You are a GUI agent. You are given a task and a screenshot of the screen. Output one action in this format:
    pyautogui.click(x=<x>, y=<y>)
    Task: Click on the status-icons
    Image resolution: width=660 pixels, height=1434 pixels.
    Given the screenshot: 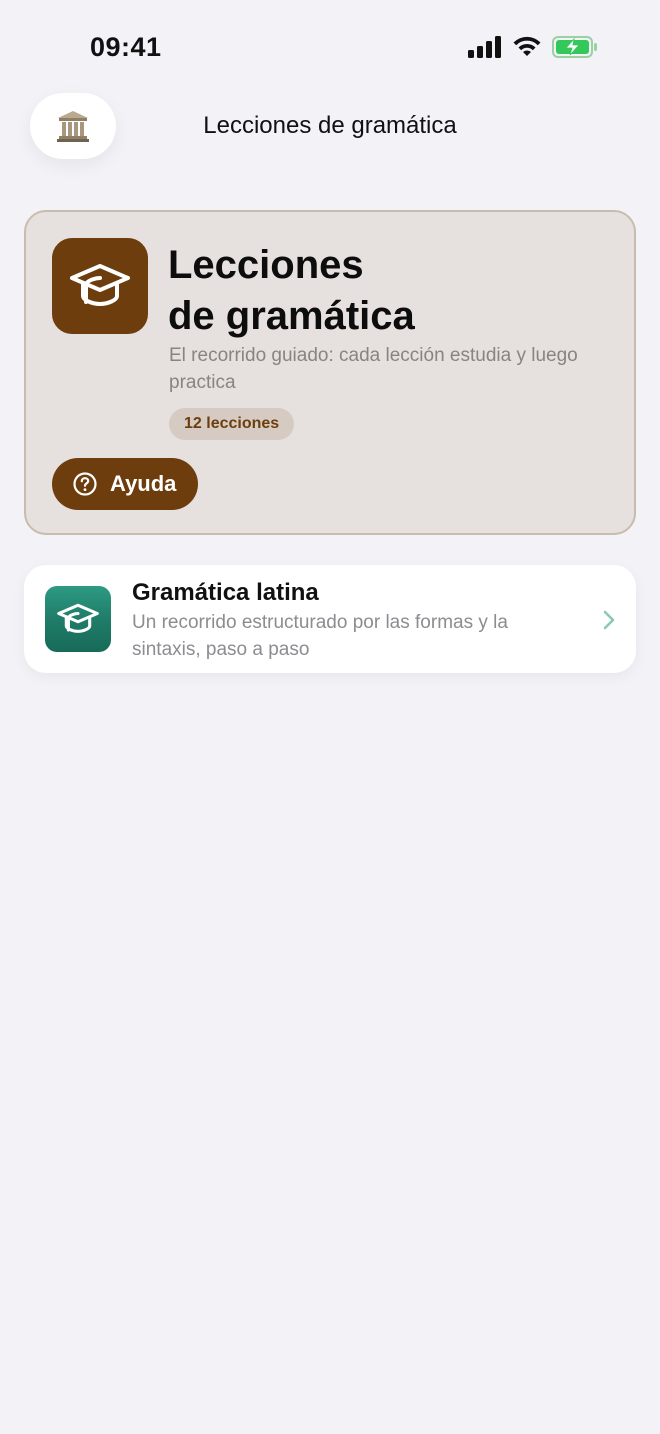 What is the action you would take?
    pyautogui.click(x=533, y=47)
    